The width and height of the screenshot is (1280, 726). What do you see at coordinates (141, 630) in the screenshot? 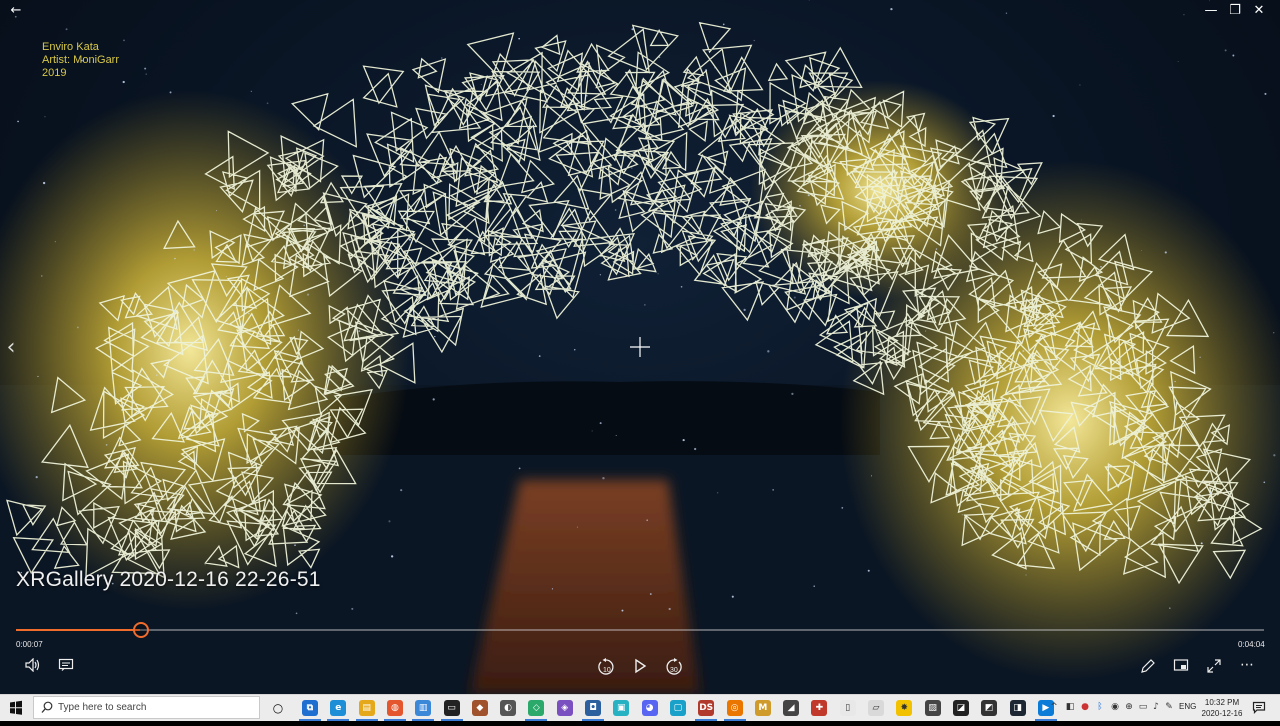
I see `seek-bar-thumb` at bounding box center [141, 630].